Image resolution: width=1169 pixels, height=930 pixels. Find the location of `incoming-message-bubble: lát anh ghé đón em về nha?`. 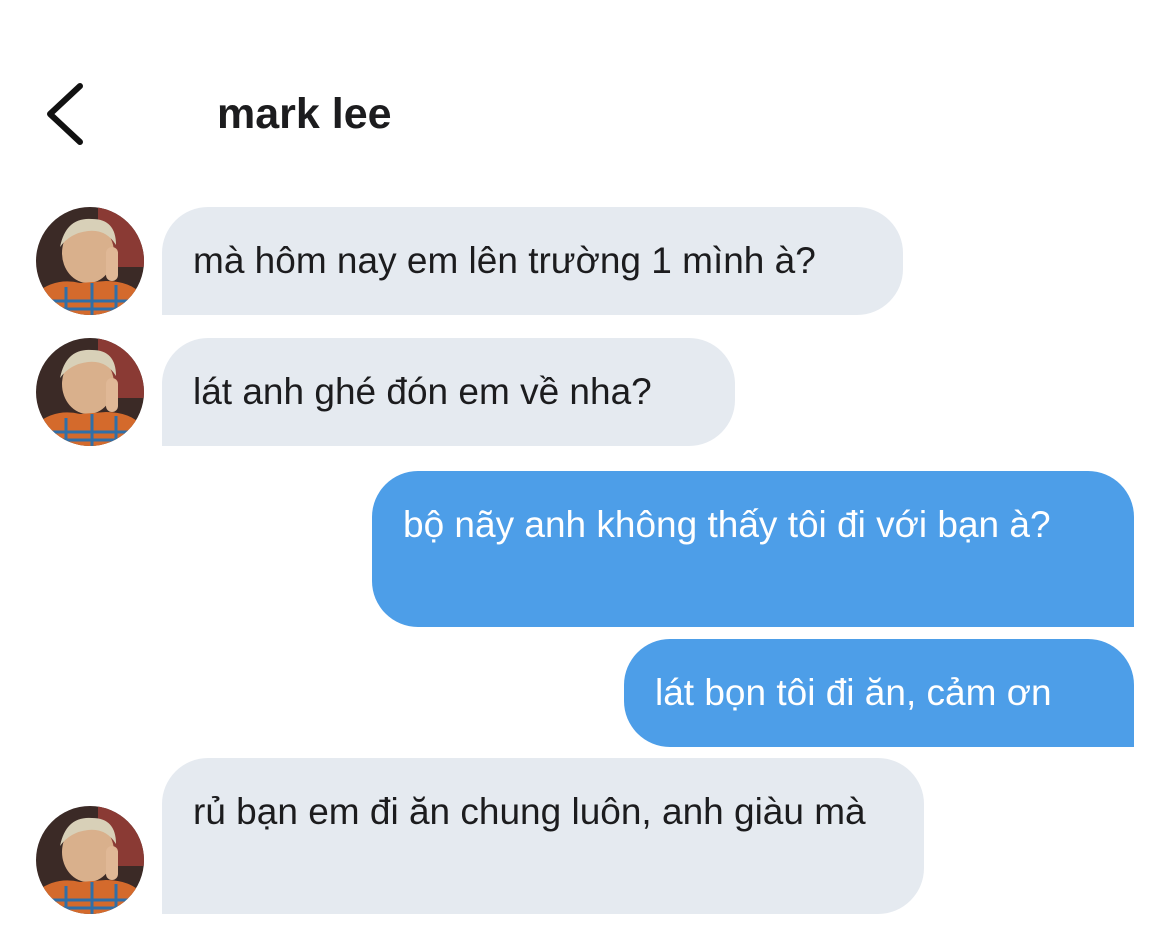

incoming-message-bubble: lát anh ghé đón em về nha? is located at coordinates (448, 392).